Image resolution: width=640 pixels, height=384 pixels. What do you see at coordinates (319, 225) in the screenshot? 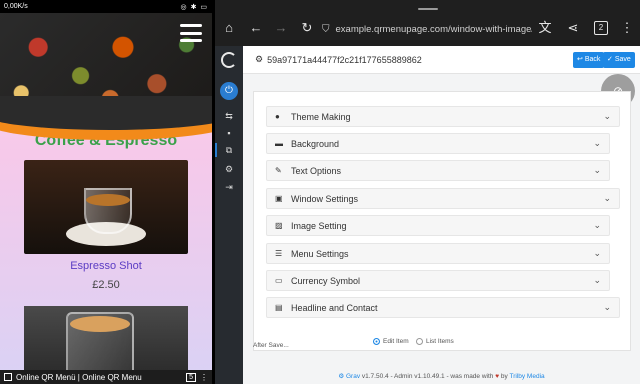
I see `accordion-label: Image Setting` at bounding box center [319, 225].